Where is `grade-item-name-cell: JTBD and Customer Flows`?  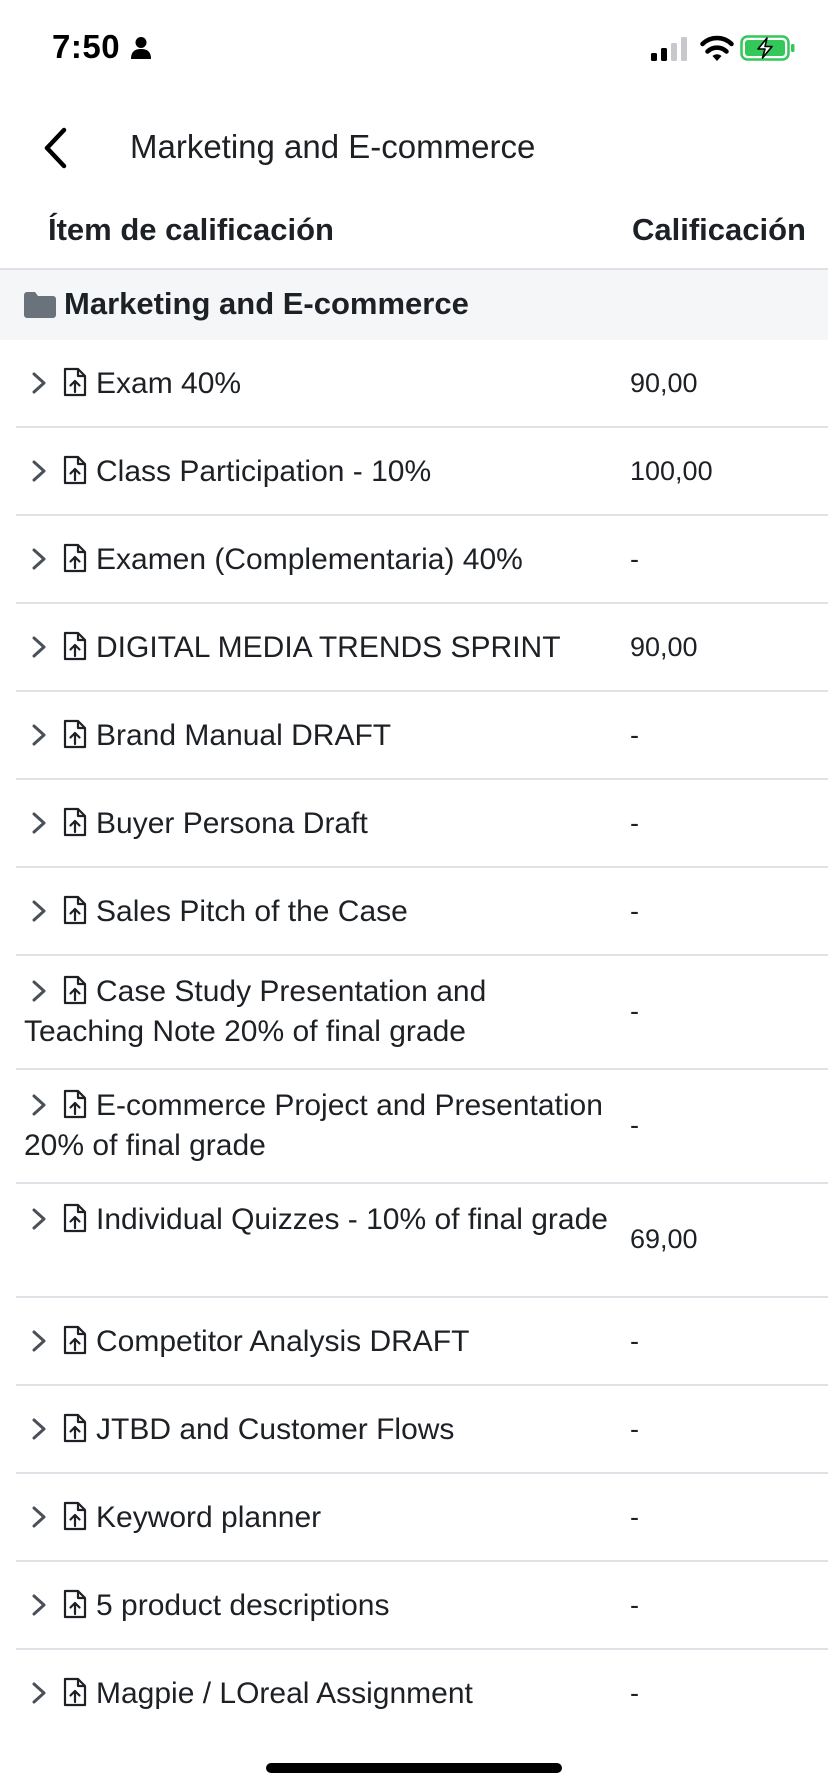 grade-item-name-cell: JTBD and Customer Flows is located at coordinates (319, 1430).